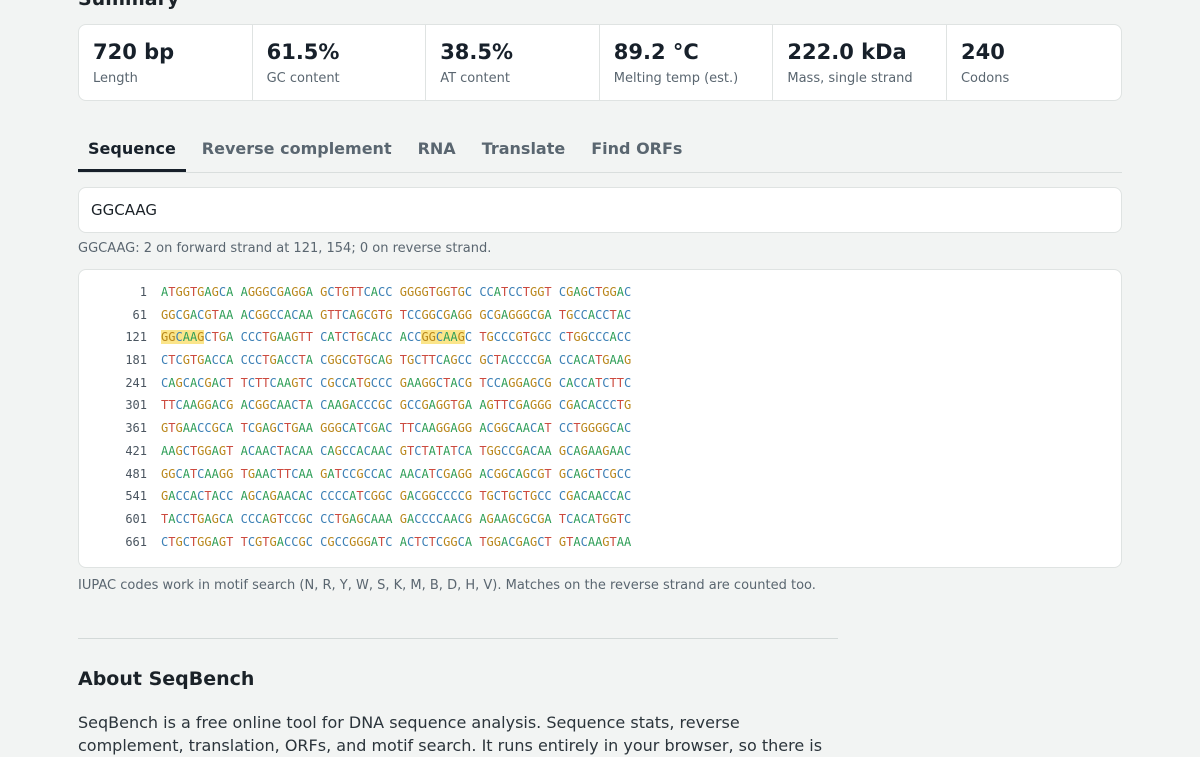 Image resolution: width=1200 pixels, height=757 pixels. Describe the element at coordinates (136, 405) in the screenshot. I see `row-position: 301` at that location.